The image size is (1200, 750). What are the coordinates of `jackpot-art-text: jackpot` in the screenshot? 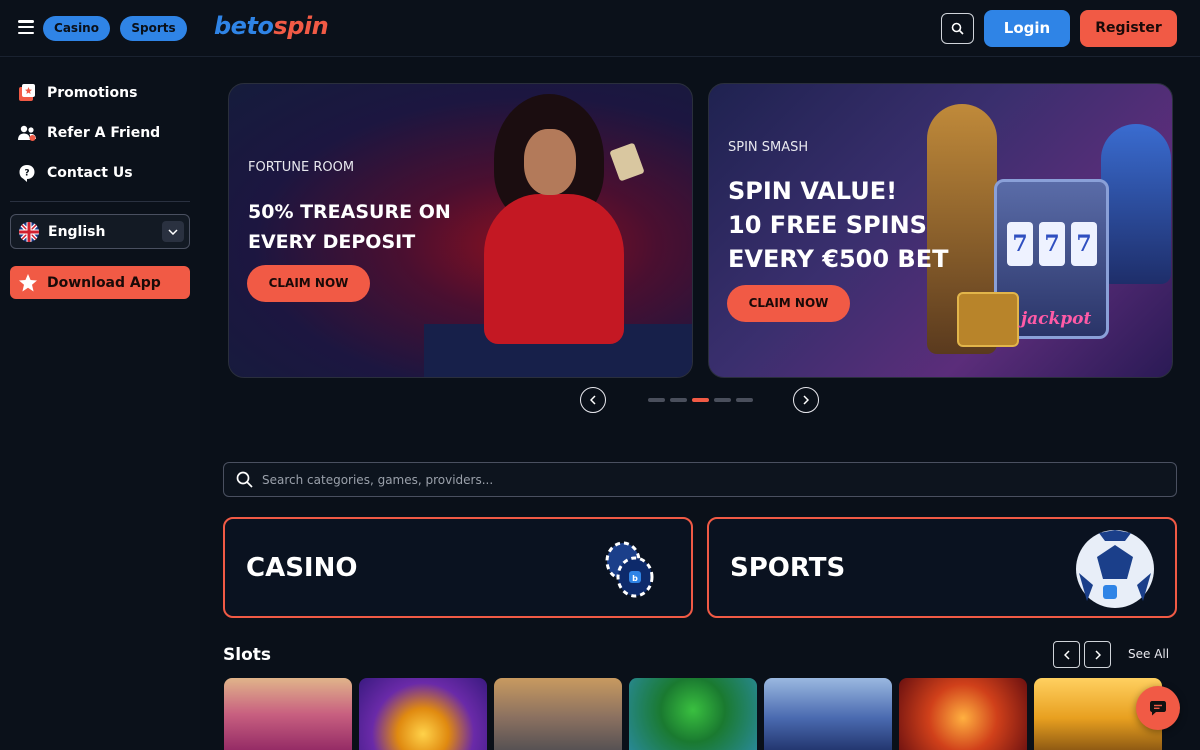 It's located at (1056, 319).